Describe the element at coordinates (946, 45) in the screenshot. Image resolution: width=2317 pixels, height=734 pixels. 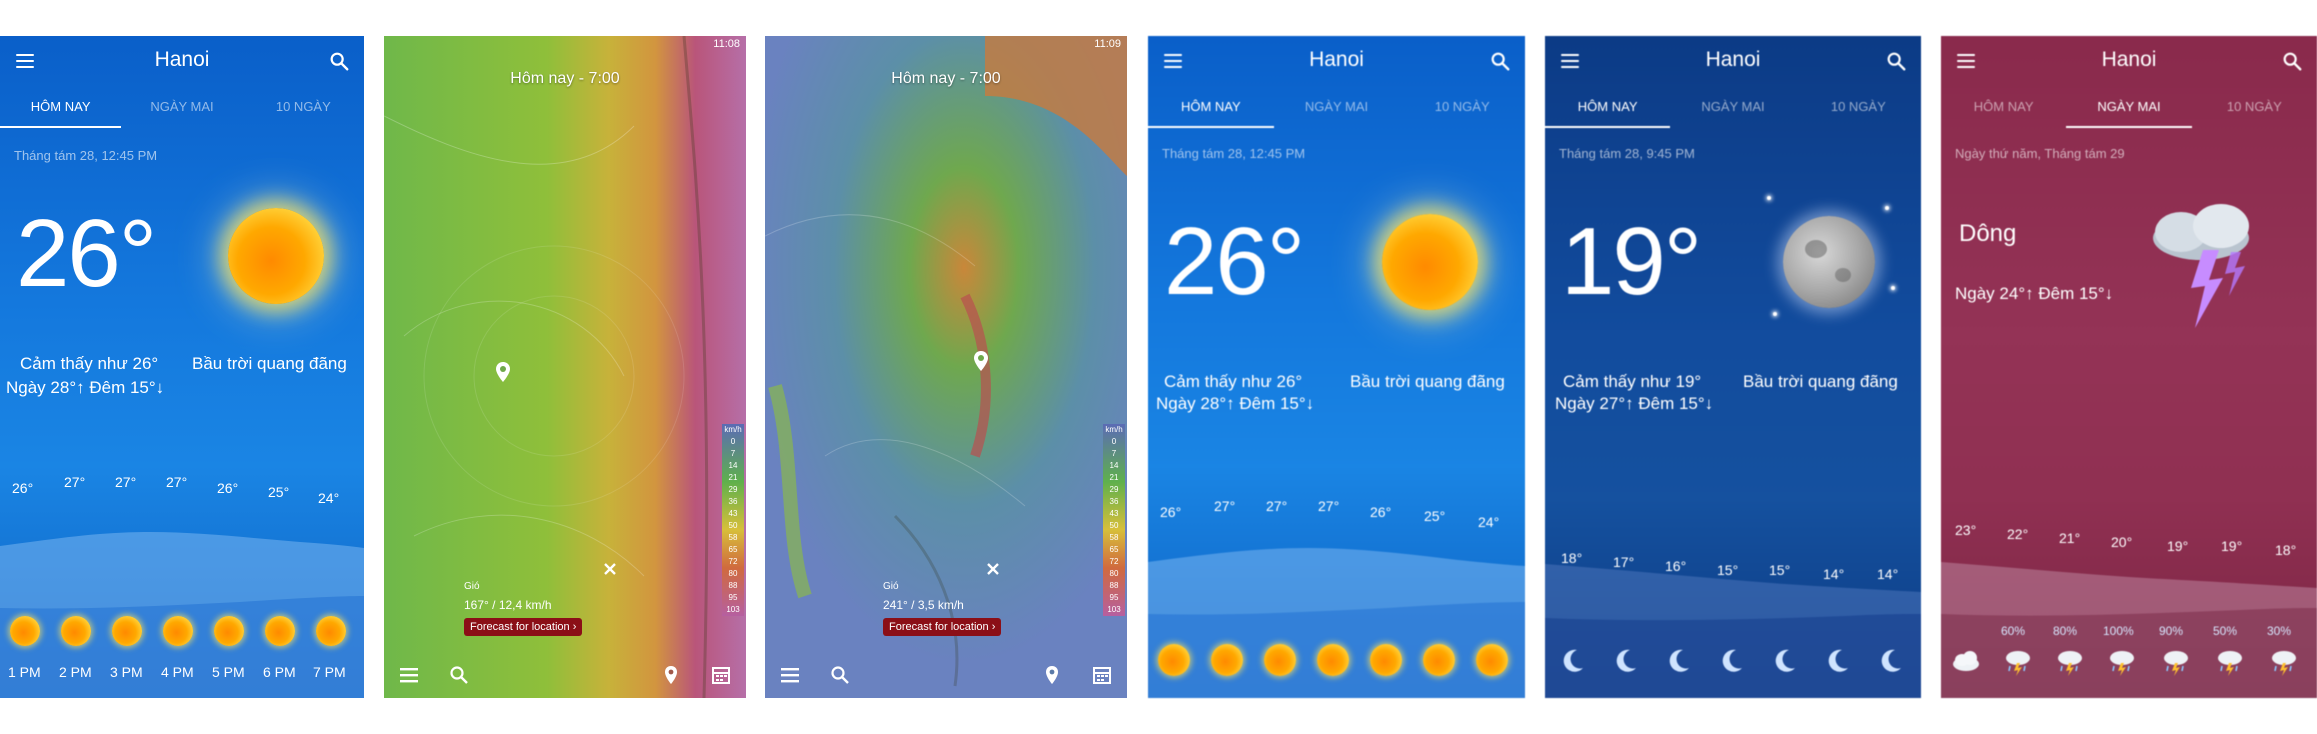
I see `status-bar: 11:09` at that location.